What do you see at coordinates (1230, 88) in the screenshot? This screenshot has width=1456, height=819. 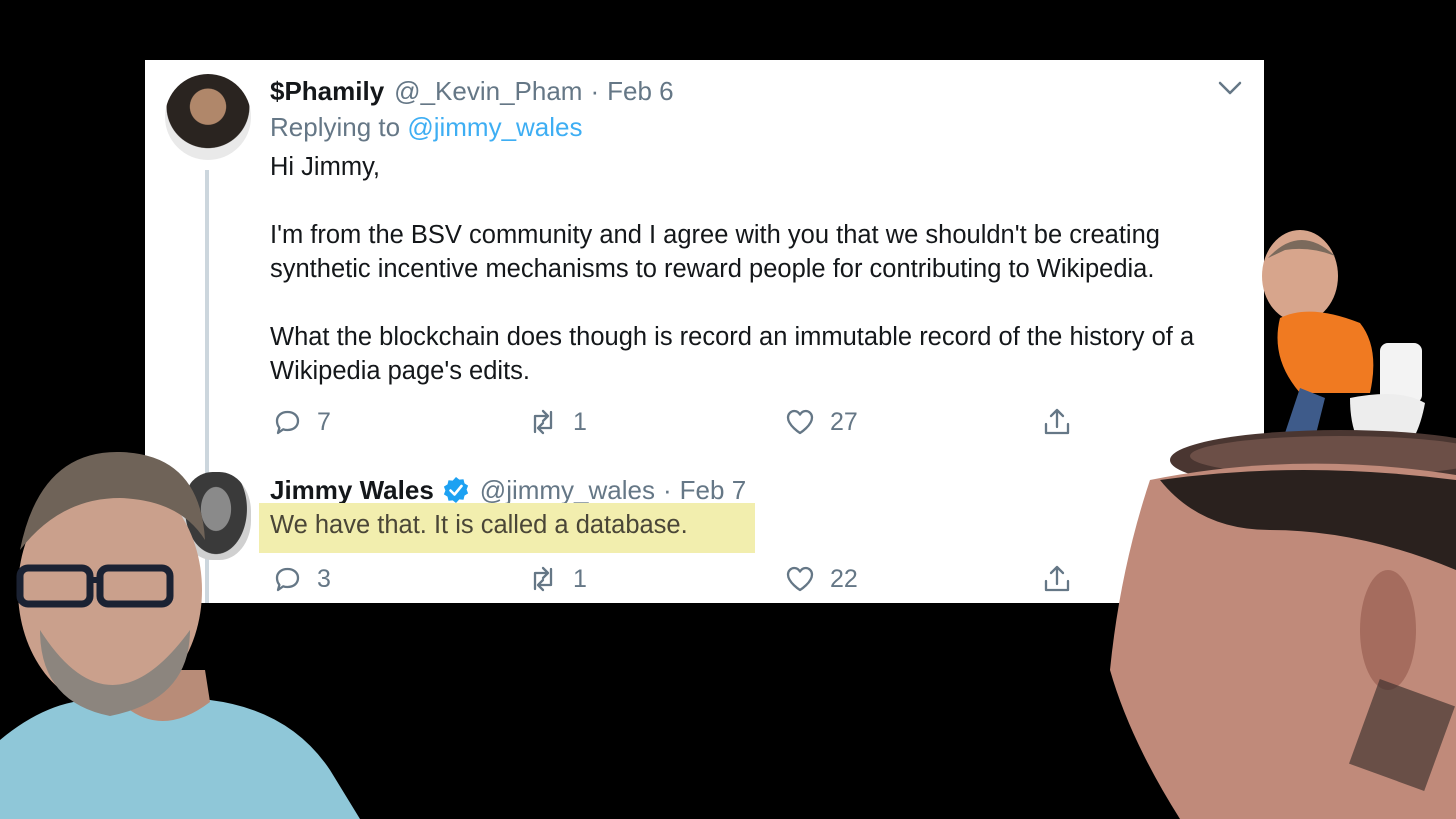 I see `chevron-down-icon` at bounding box center [1230, 88].